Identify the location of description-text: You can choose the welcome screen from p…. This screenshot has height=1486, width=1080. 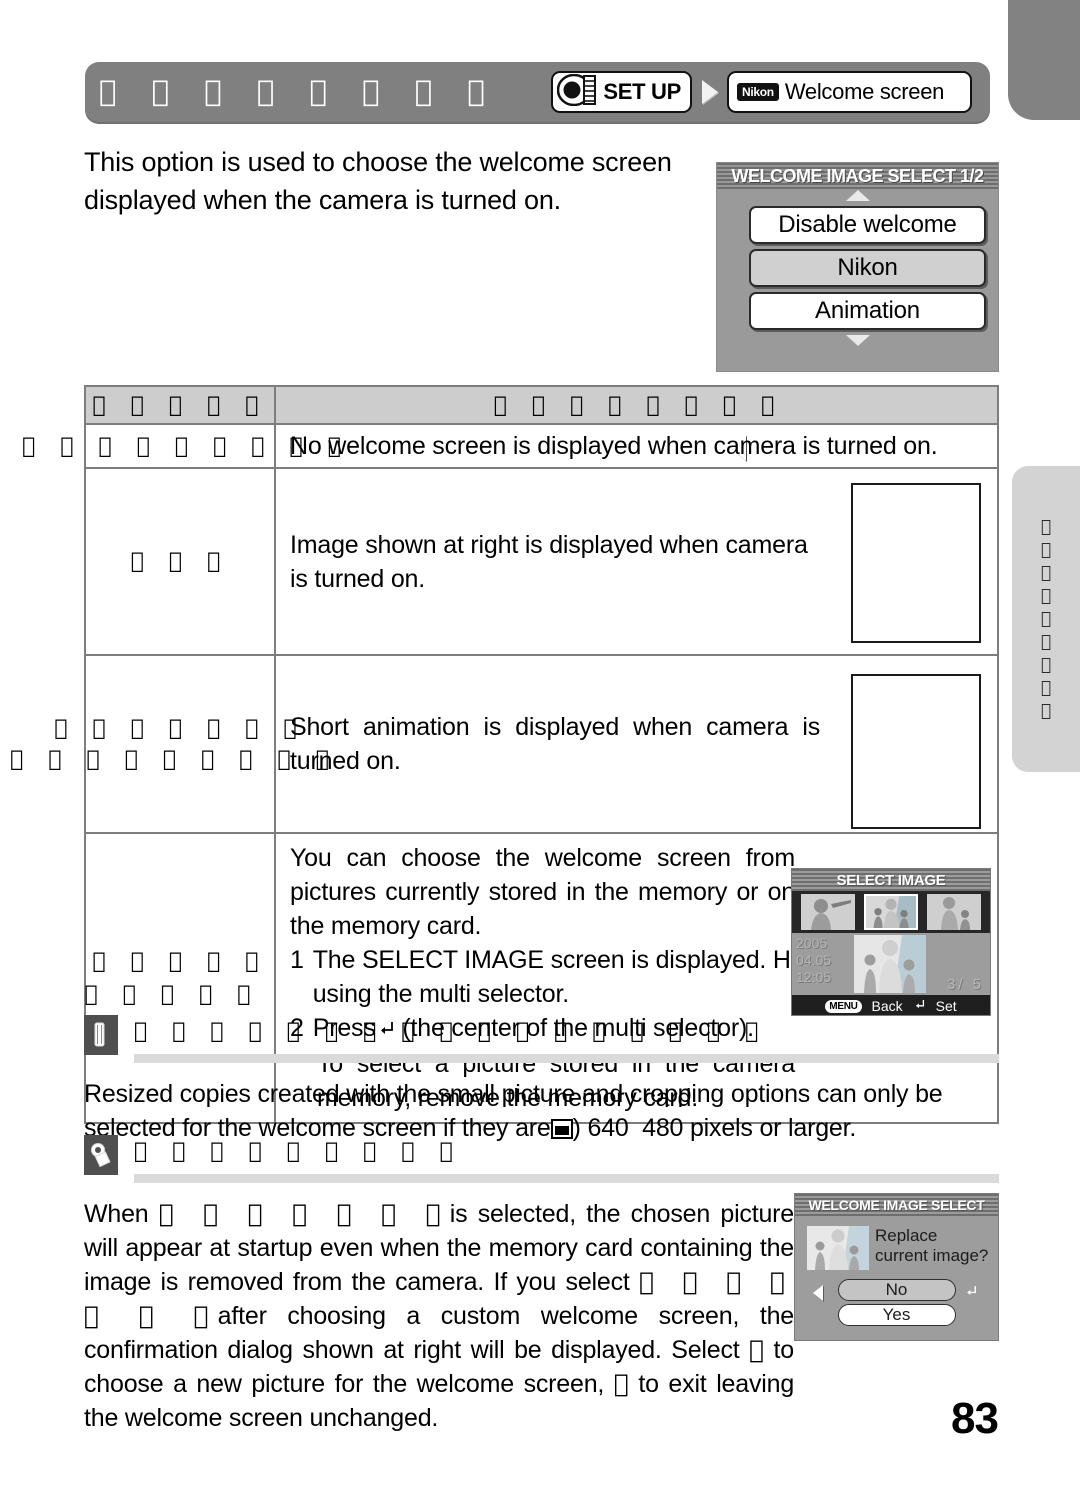
(542, 892).